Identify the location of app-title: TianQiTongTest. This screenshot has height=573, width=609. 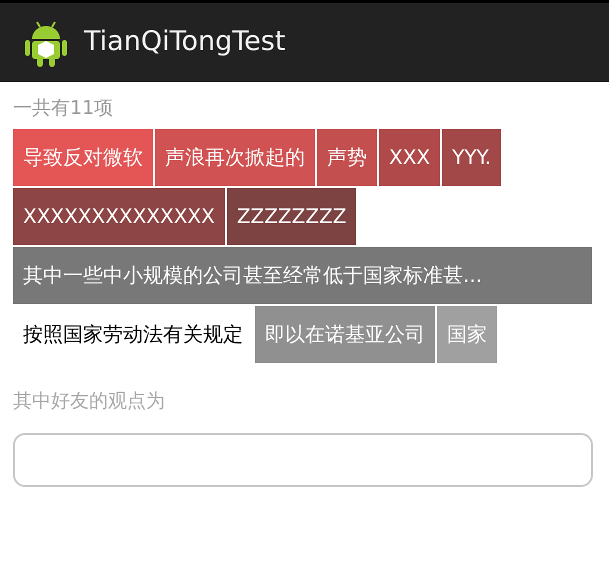
(185, 42).